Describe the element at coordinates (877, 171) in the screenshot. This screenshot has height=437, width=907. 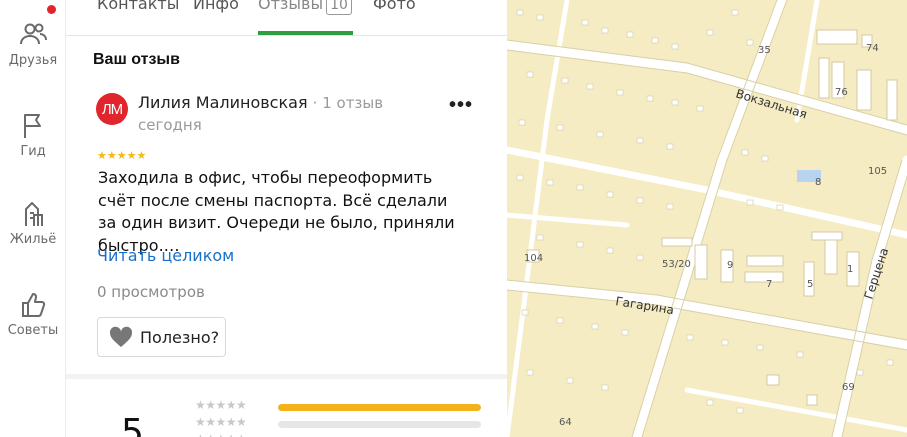
I see `house-number: 105` at that location.